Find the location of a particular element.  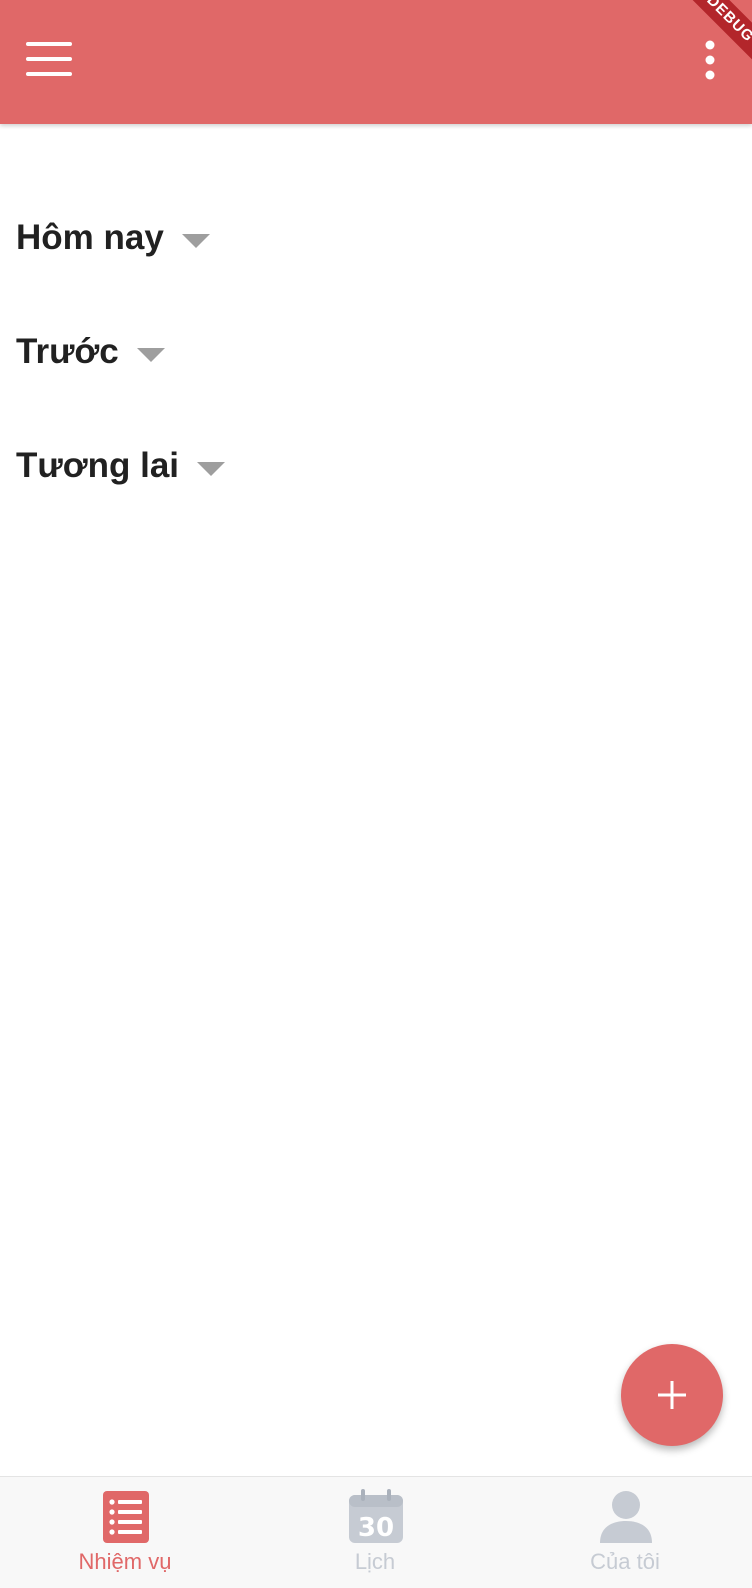

menu-button is located at coordinates (50, 60).